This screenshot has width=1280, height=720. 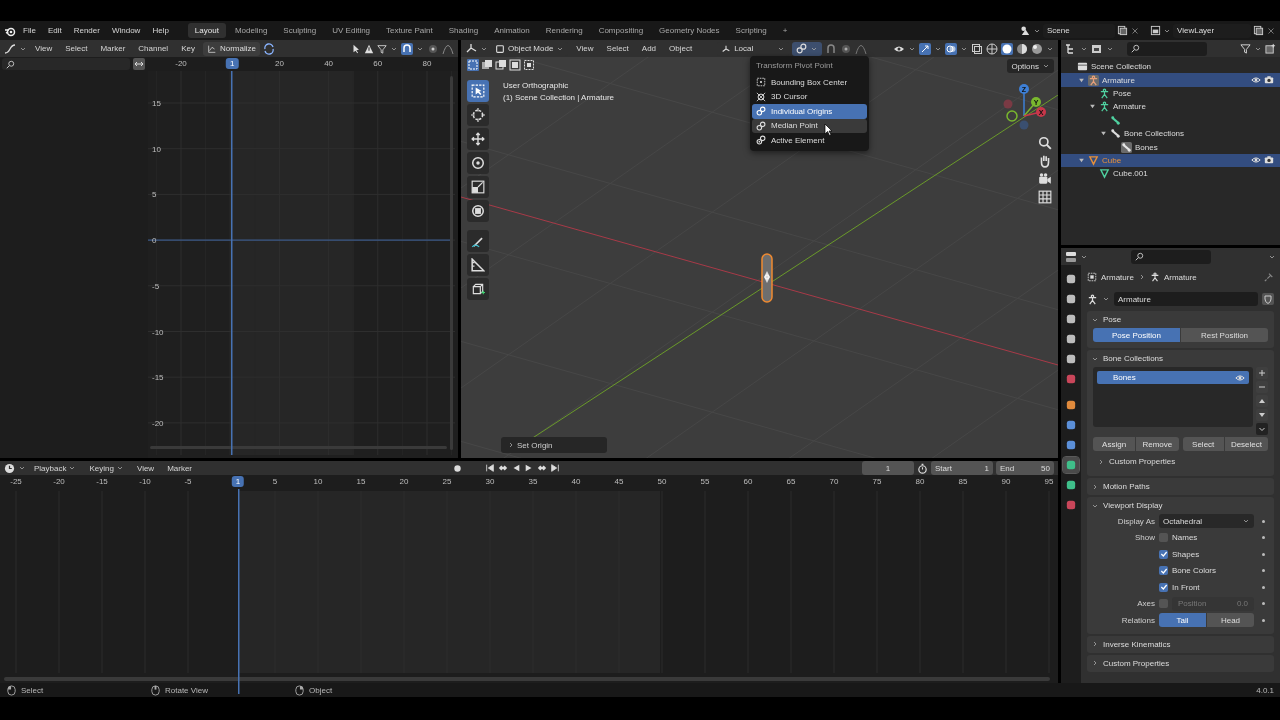 I want to click on add-workspace-button: +, so click(x=785, y=30).